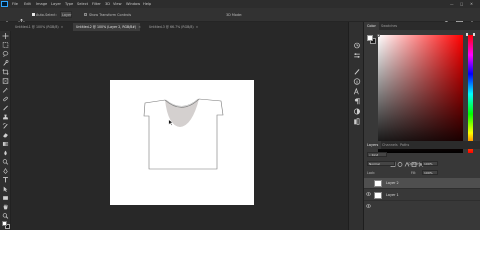  I want to click on menu-select: Select, so click(82, 4).